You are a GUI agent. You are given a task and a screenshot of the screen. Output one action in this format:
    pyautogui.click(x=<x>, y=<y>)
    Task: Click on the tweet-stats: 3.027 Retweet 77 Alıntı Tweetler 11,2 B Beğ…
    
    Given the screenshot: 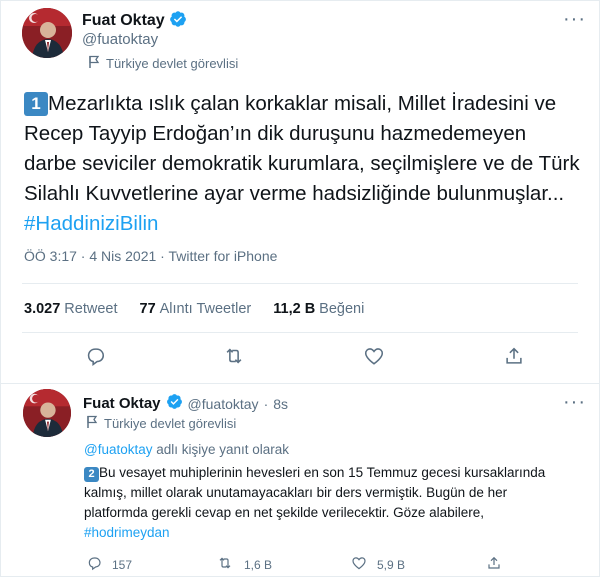 What is the action you would take?
    pyautogui.click(x=194, y=309)
    